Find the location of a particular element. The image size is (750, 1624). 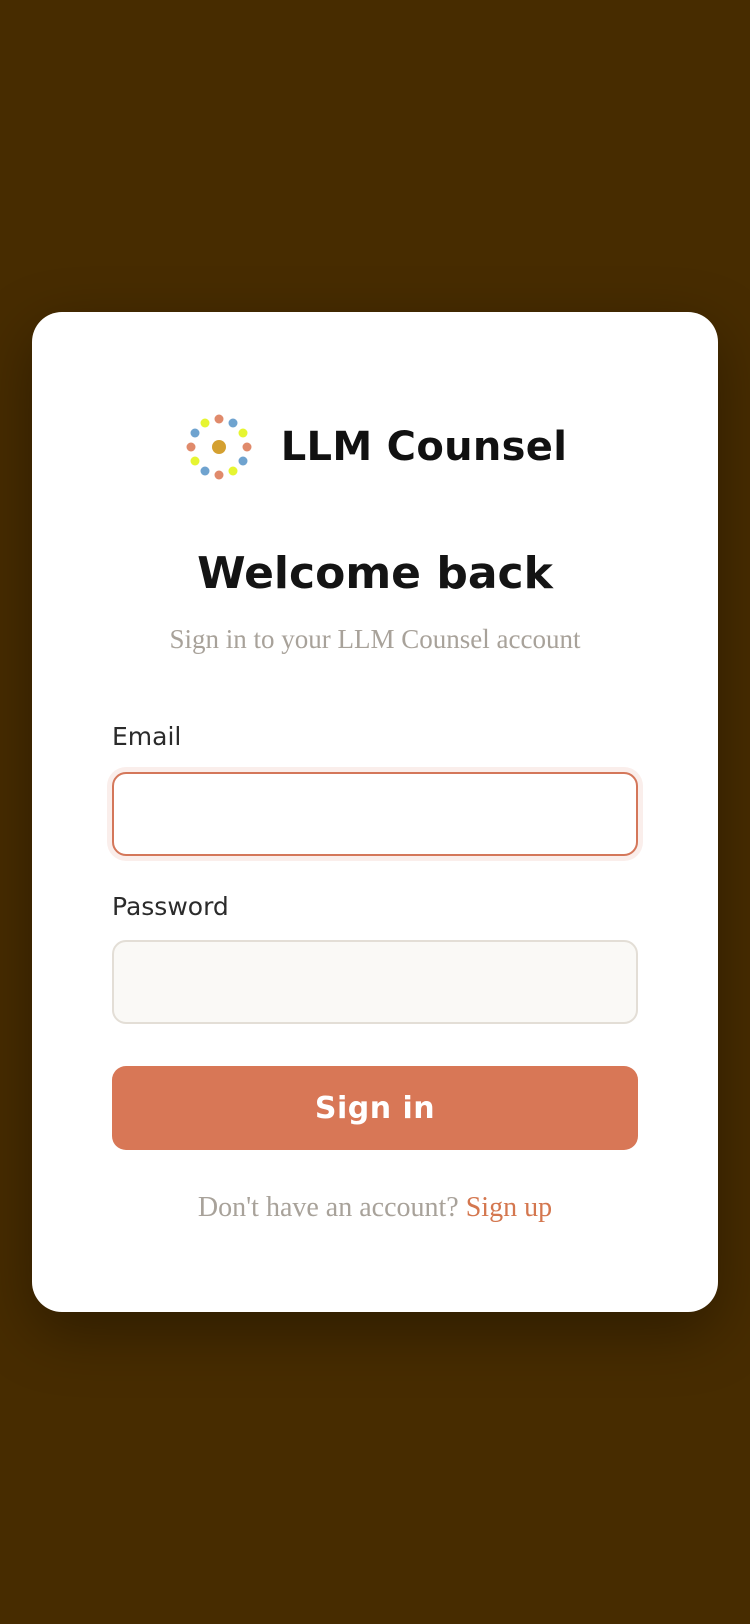

brand-name: LLM Counsel is located at coordinates (424, 447).